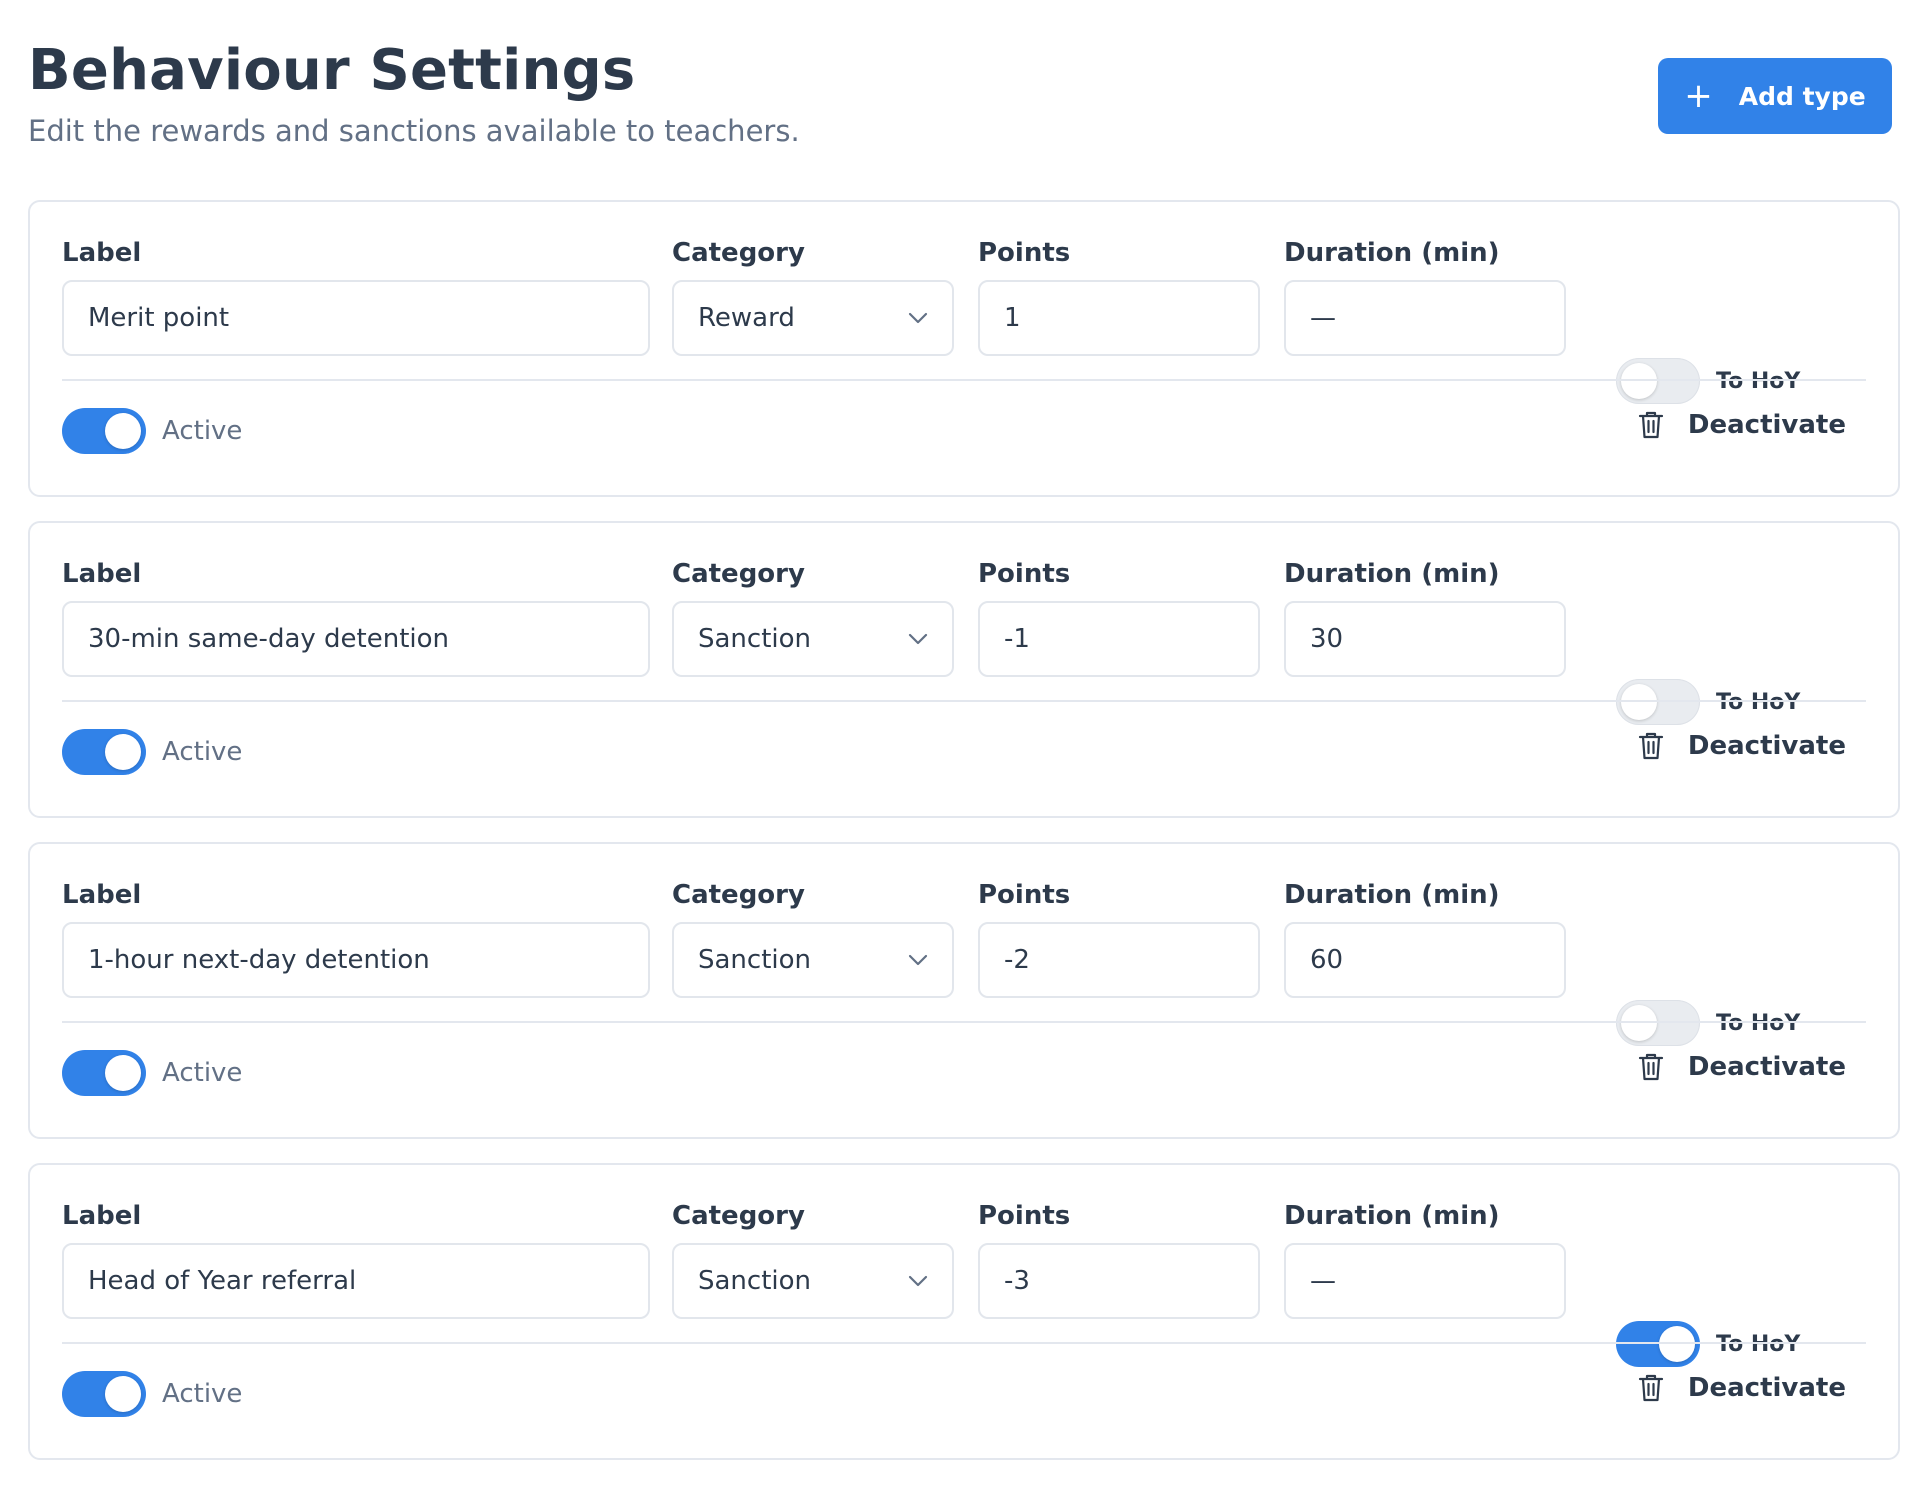  What do you see at coordinates (1425, 639) in the screenshot?
I see `duration-input: 30` at bounding box center [1425, 639].